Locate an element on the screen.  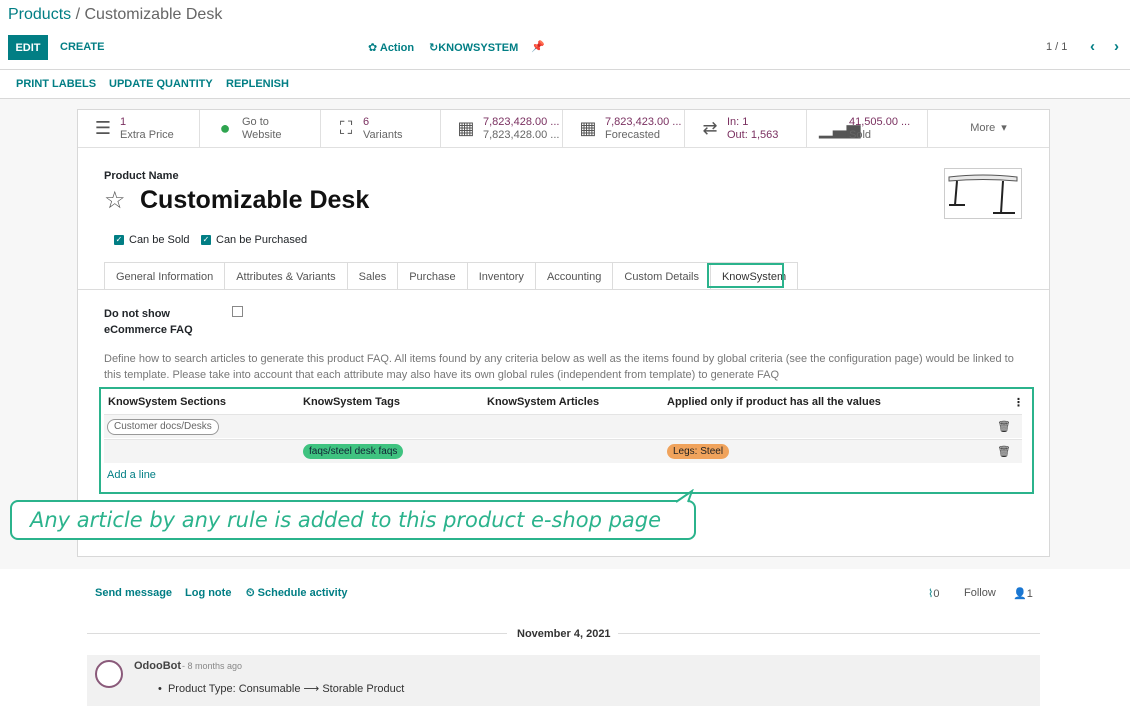
action-menu: ✿ Action is located at coordinates (391, 47).